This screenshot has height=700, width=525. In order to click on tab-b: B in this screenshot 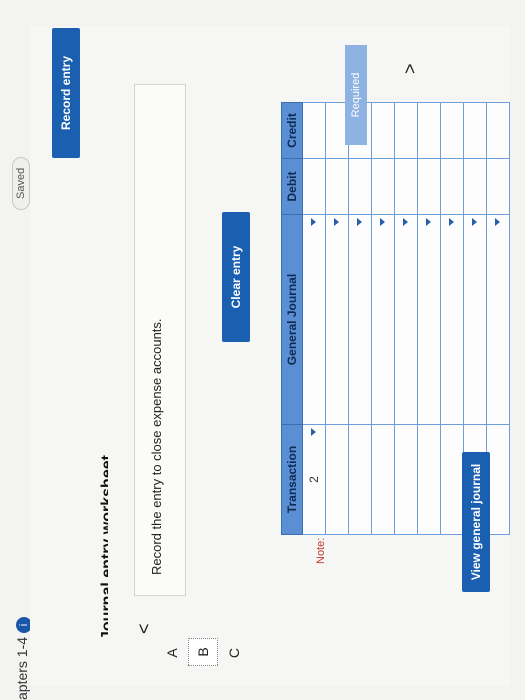, I will do `click(203, 652)`.